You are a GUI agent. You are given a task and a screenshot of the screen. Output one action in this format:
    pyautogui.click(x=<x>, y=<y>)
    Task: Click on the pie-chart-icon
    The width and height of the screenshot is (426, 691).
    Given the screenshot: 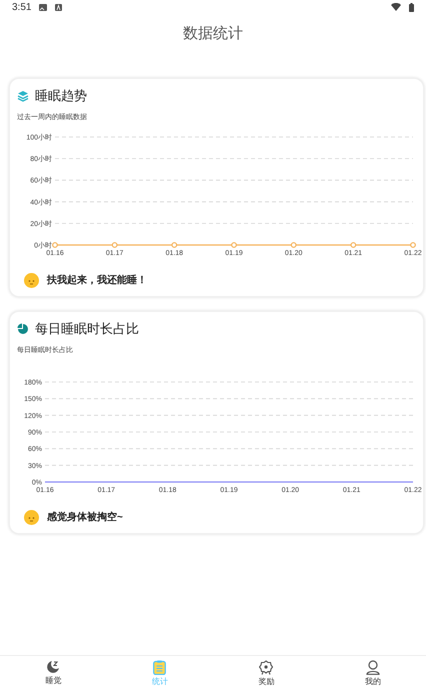 What is the action you would take?
    pyautogui.click(x=23, y=328)
    